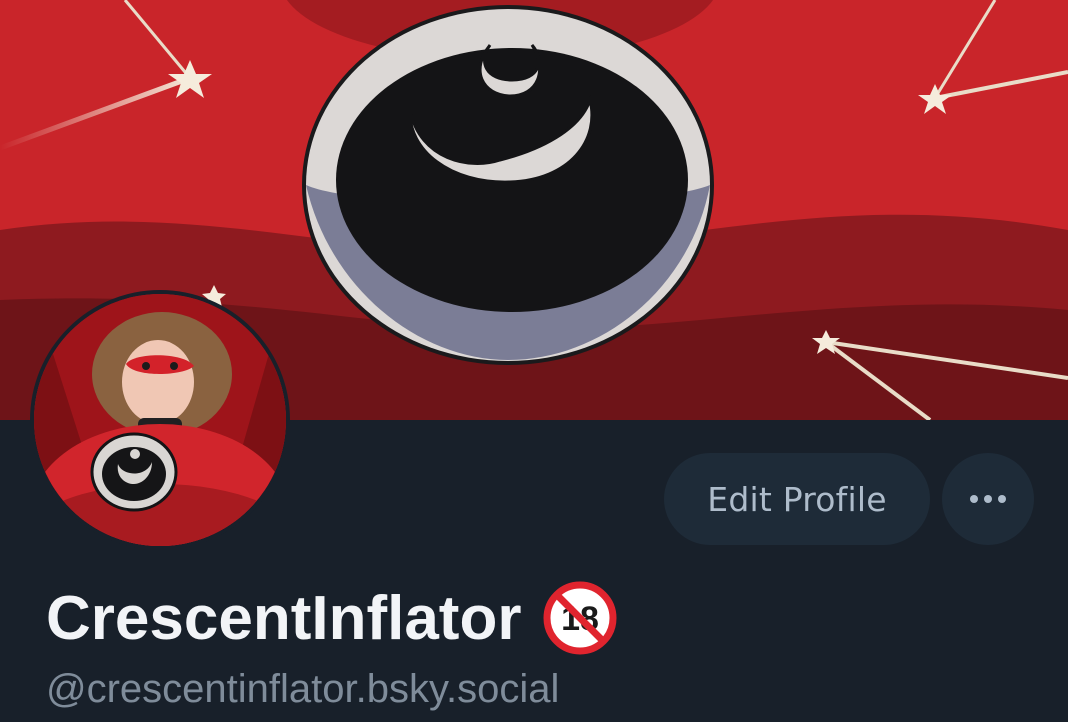  I want to click on edit-profile-button: Edit Profile, so click(797, 499).